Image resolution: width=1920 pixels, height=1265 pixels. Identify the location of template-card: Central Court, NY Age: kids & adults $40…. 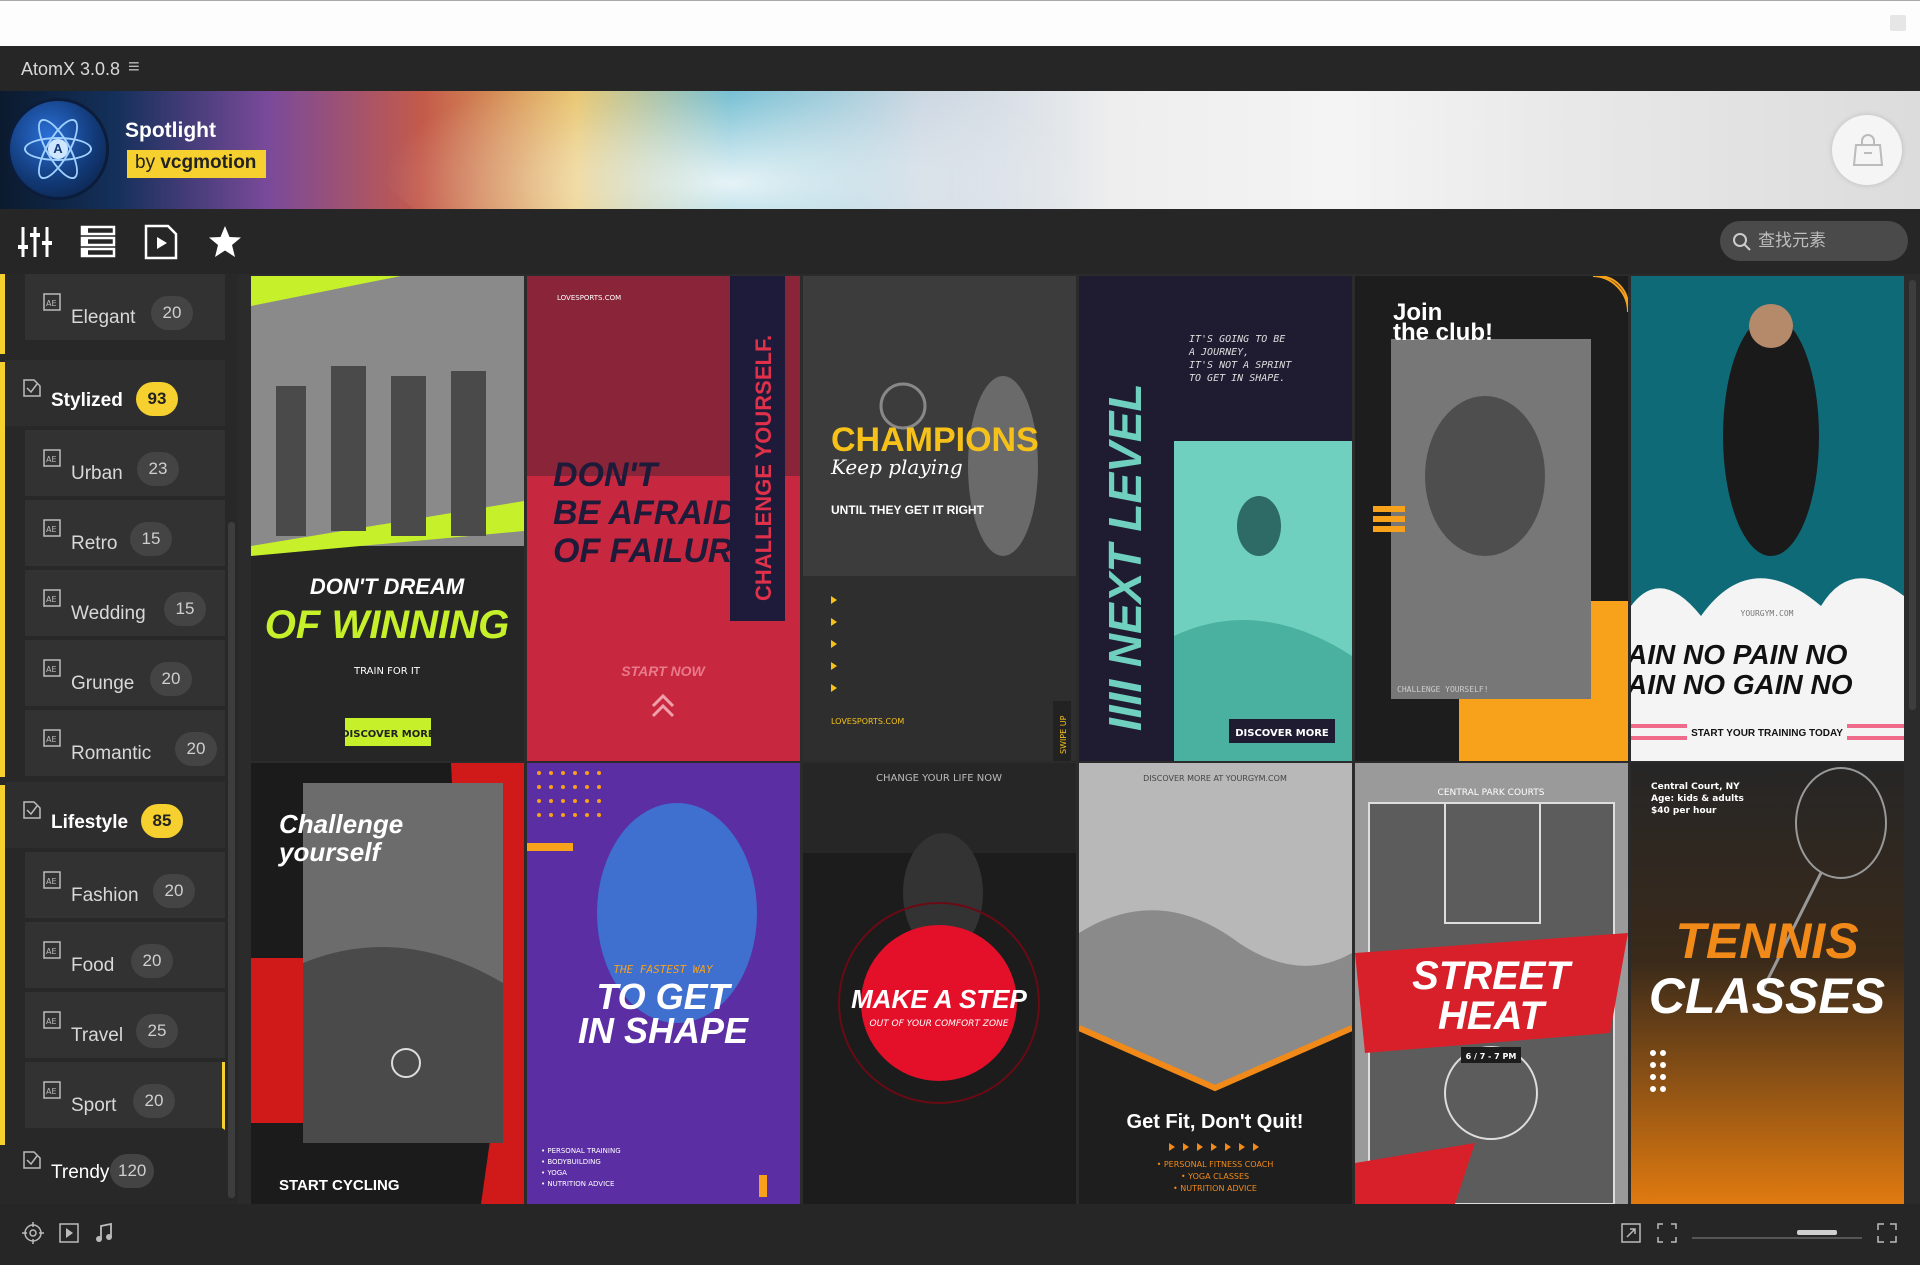
(1767, 983).